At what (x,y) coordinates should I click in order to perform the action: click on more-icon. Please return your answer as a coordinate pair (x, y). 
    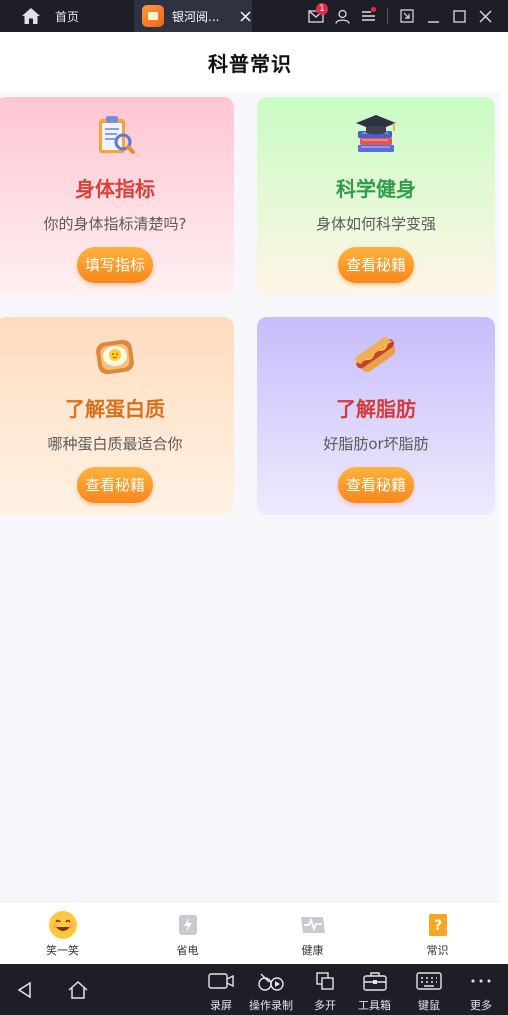
    Looking at the image, I should click on (481, 981).